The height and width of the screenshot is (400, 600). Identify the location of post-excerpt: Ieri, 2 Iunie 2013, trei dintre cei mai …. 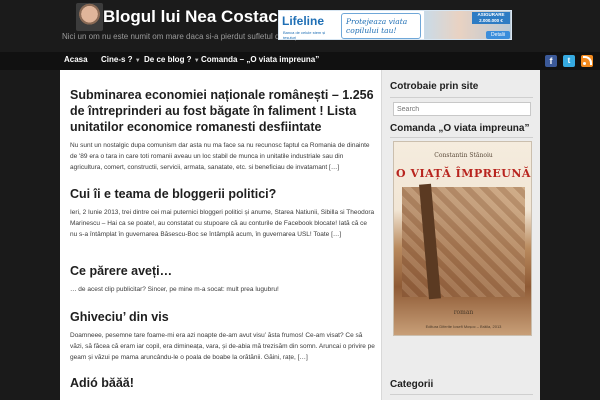
(222, 223).